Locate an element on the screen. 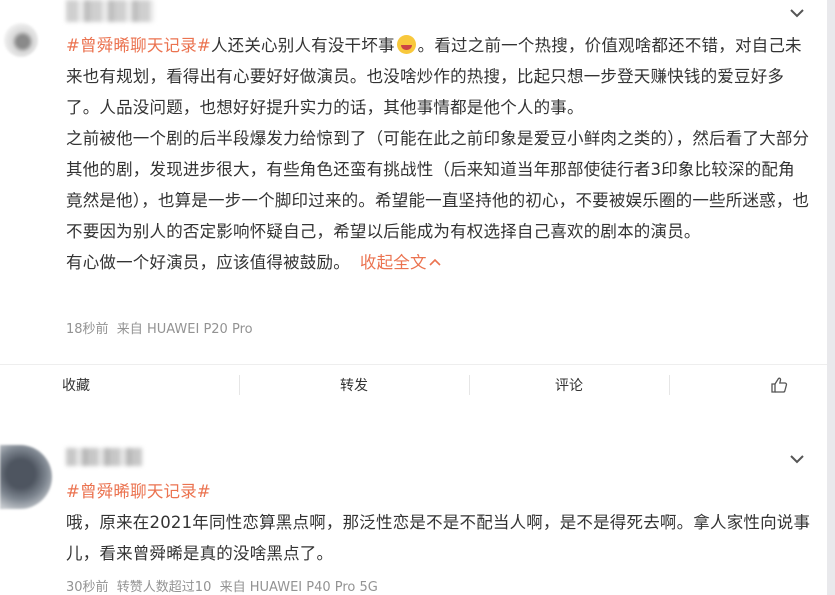  favorite-button: 收藏 is located at coordinates (119, 385).